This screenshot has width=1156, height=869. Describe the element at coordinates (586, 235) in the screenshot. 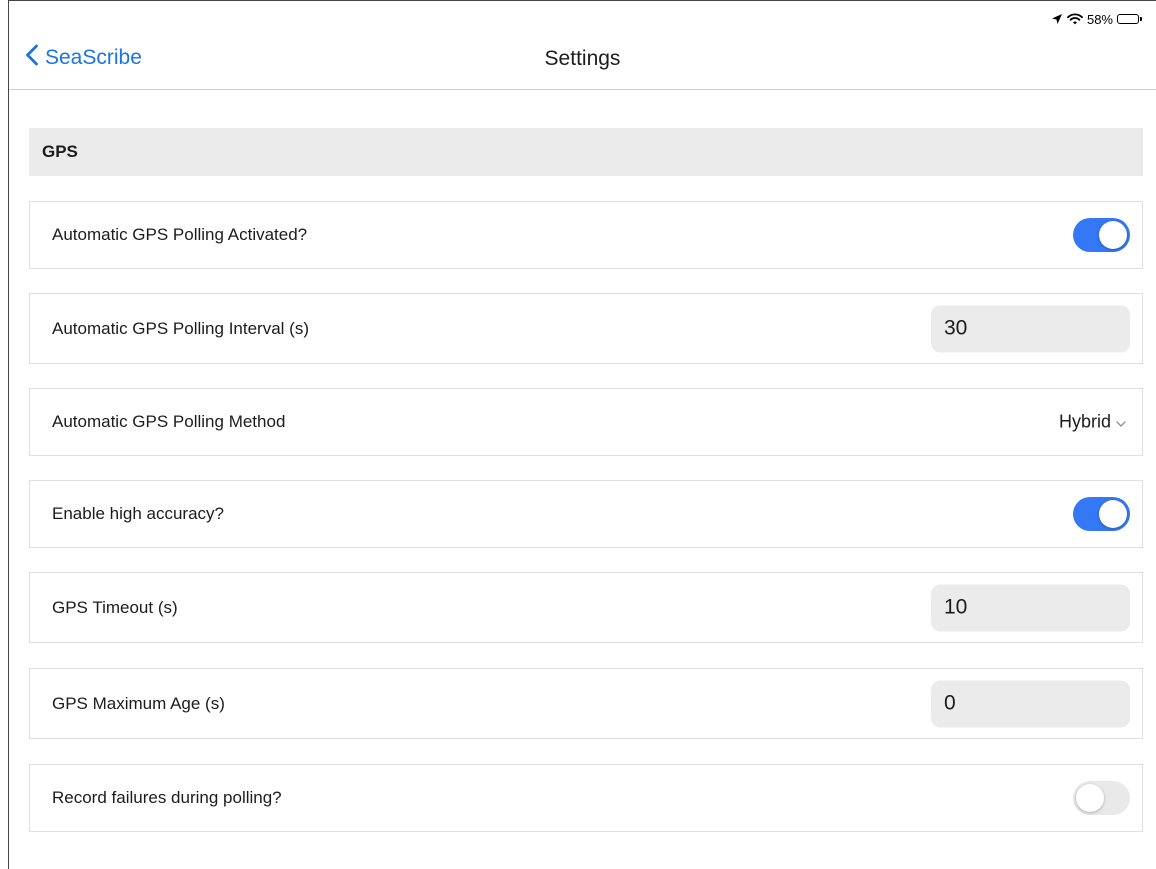

I see `setting-row-auto-polling-activated: Automatic GPS Polling Activated?` at that location.